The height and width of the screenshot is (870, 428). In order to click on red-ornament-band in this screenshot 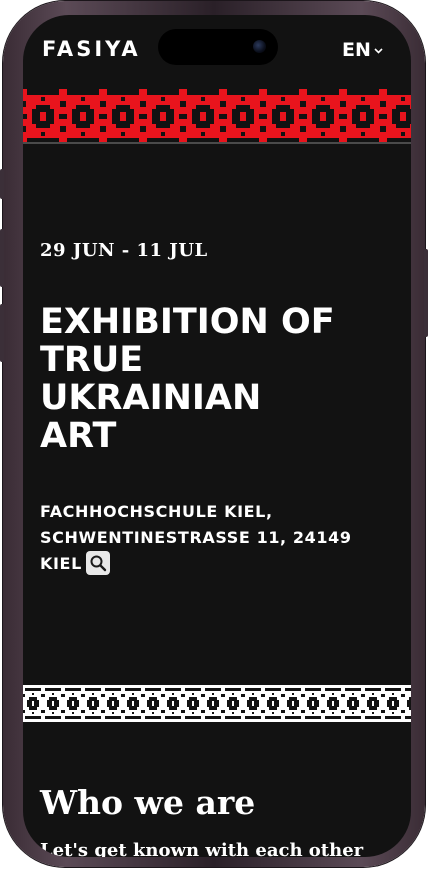, I will do `click(217, 116)`.